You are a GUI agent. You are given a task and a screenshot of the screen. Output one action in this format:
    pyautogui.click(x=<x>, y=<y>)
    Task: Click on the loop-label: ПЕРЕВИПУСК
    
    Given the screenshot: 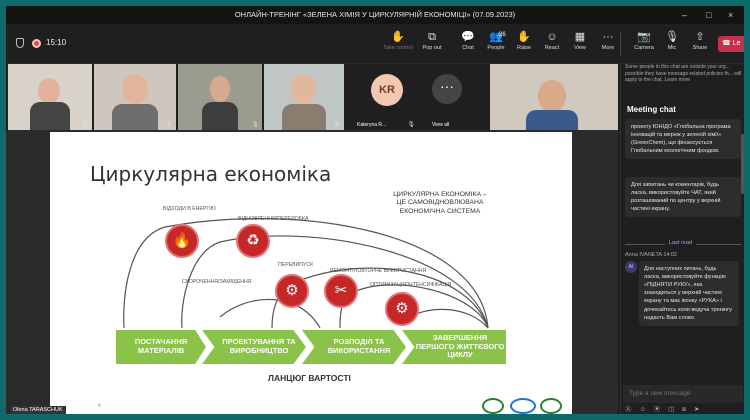 What is the action you would take?
    pyautogui.click(x=296, y=265)
    